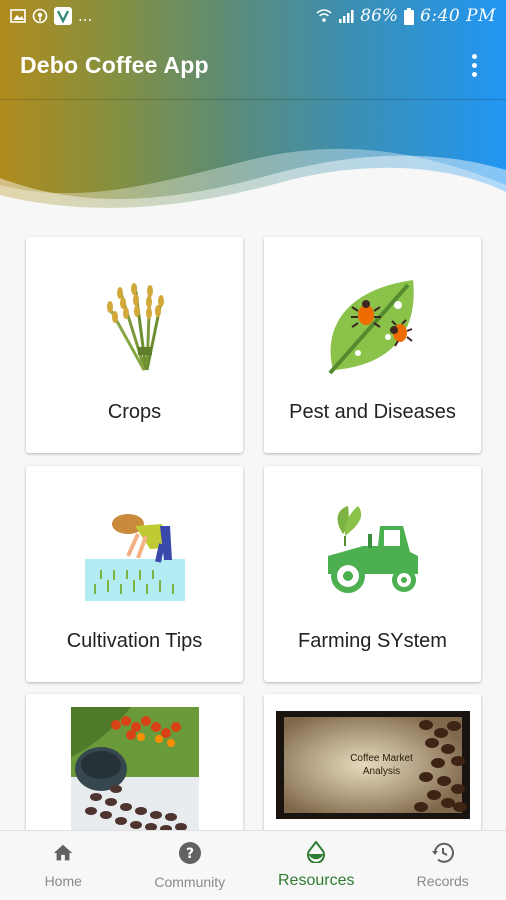 This screenshot has height=900, width=506. I want to click on home-icon, so click(63, 855).